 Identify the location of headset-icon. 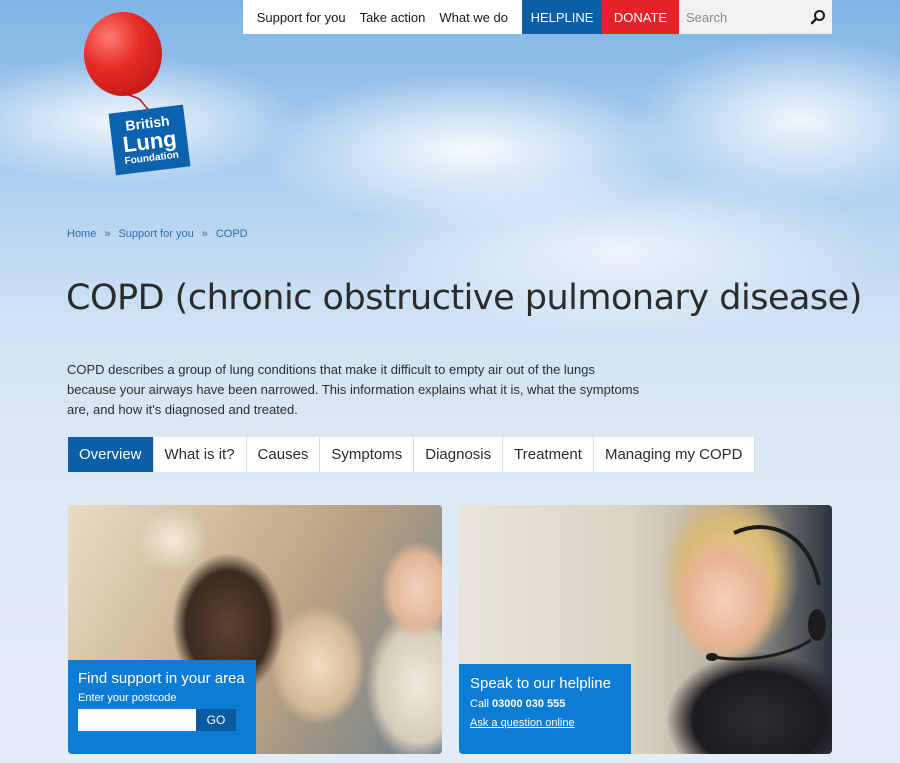
(766, 593).